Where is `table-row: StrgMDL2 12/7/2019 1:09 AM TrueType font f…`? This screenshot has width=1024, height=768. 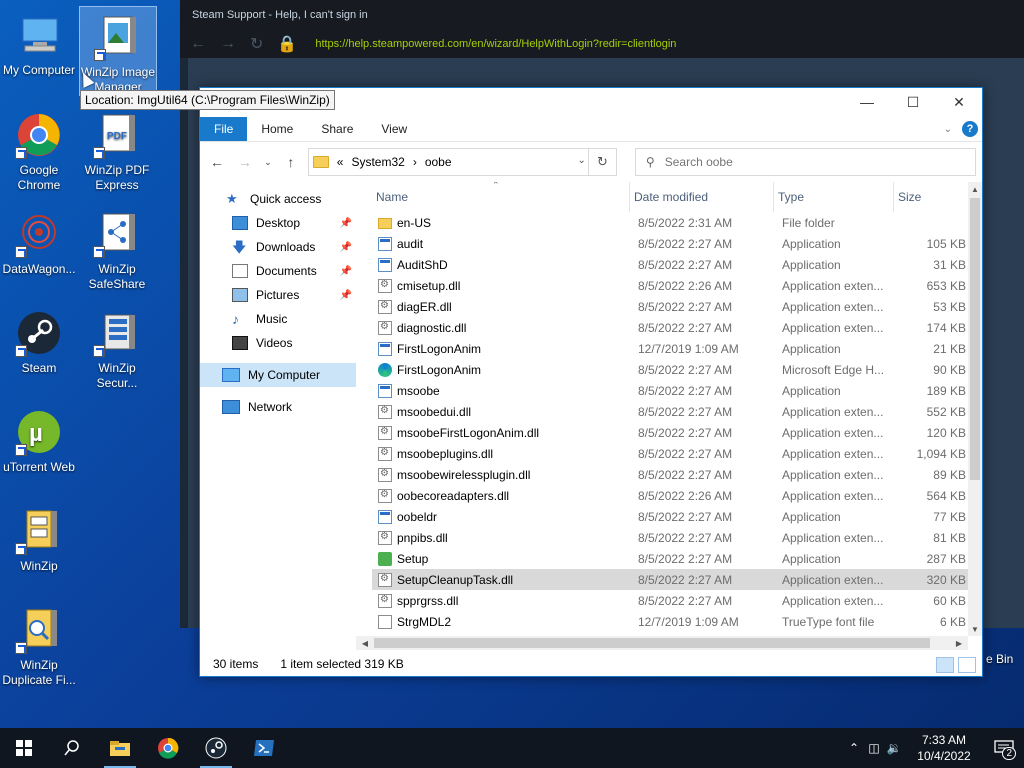
table-row: StrgMDL2 12/7/2019 1:09 AM TrueType font f… is located at coordinates (677, 621).